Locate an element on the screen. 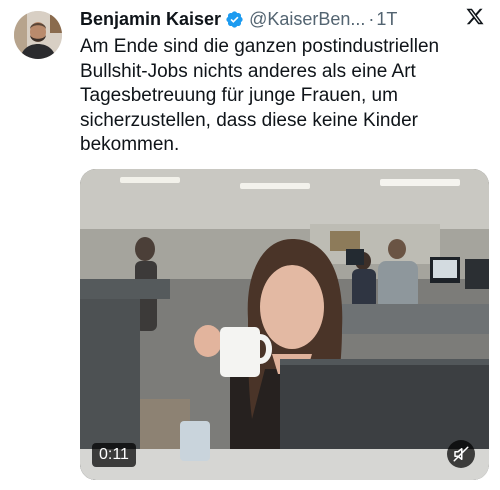 This screenshot has width=500, height=490. author-avatar is located at coordinates (38, 35).